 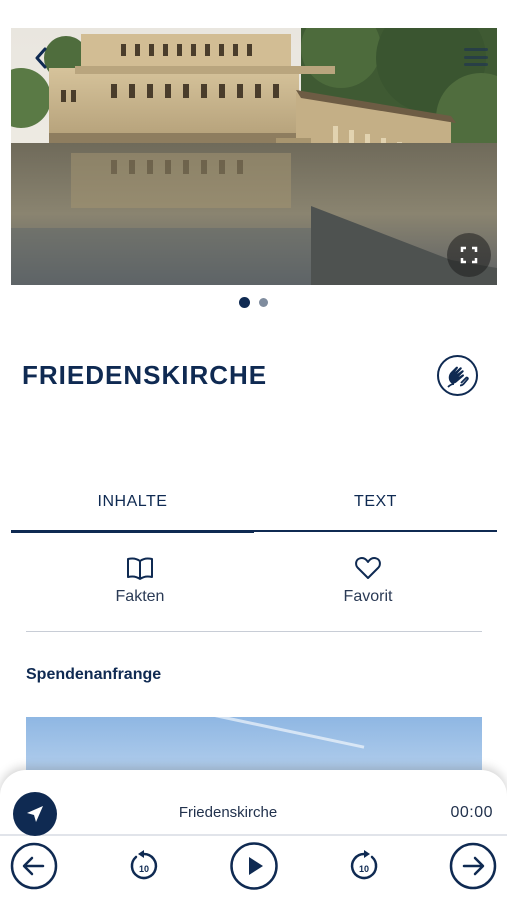 What do you see at coordinates (140, 596) in the screenshot?
I see `fakten-label: Fakten` at bounding box center [140, 596].